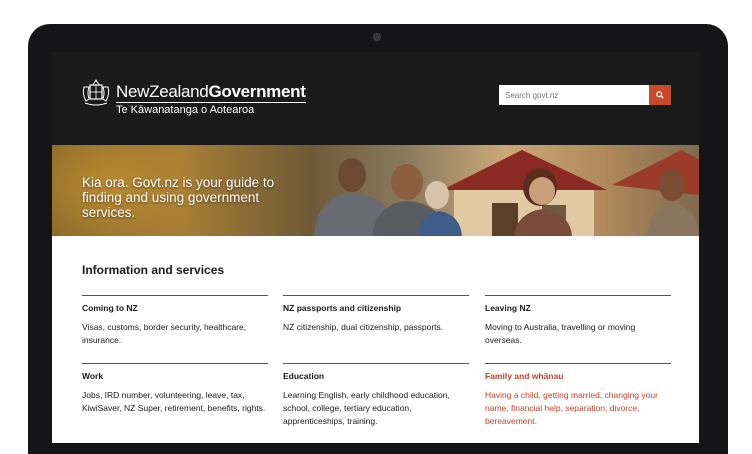 The width and height of the screenshot is (752, 454). I want to click on site-title-new: New, so click(133, 91).